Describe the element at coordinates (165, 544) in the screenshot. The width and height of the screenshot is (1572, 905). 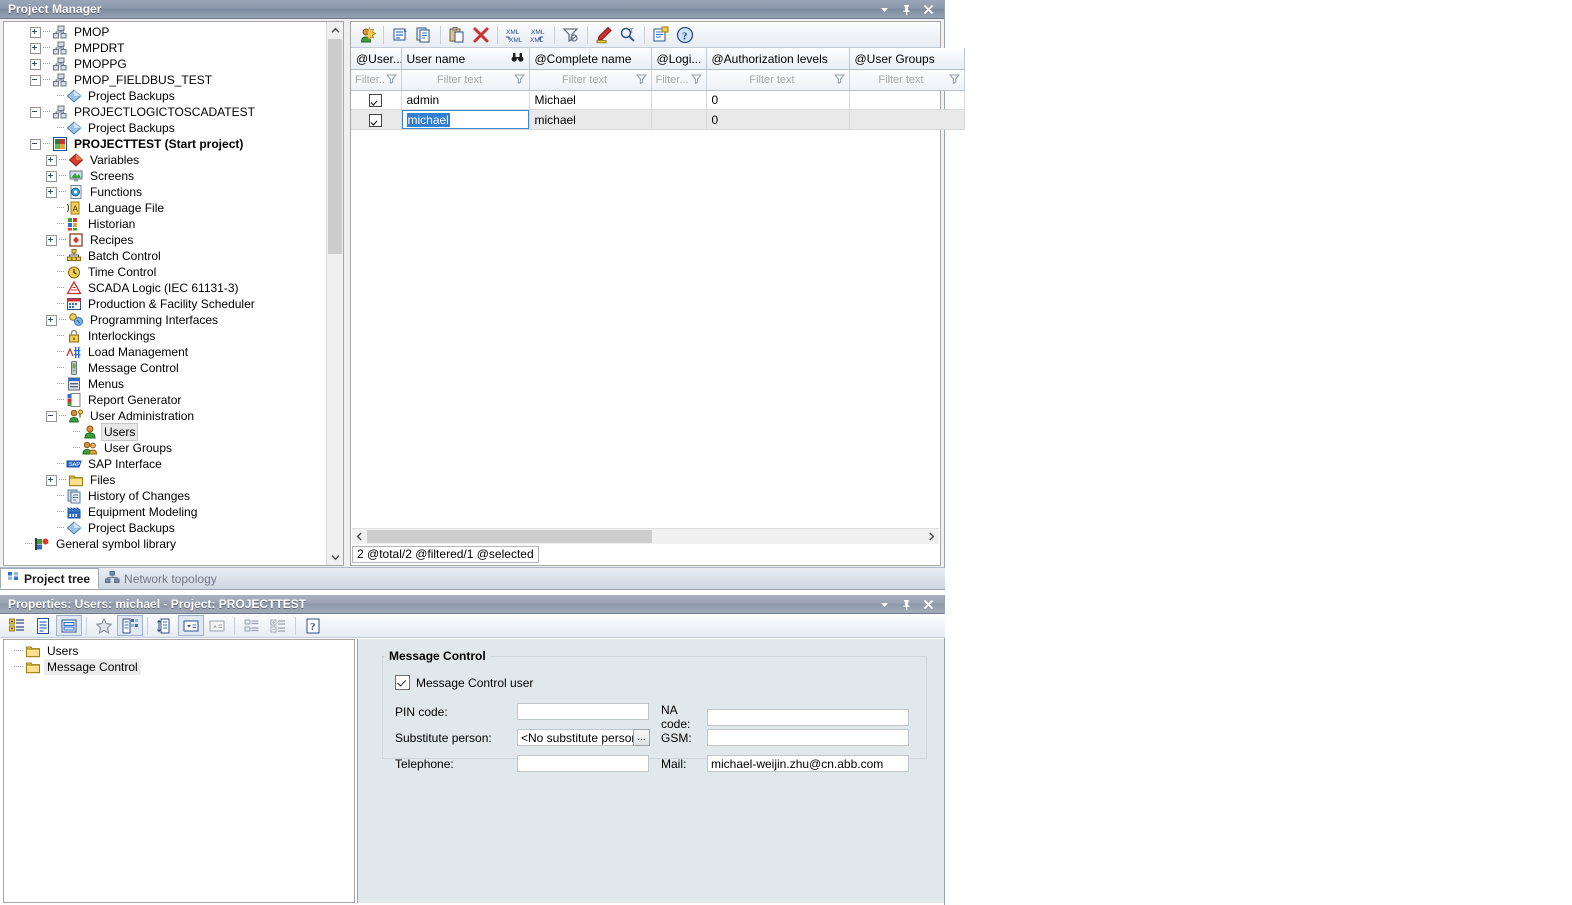
I see `tree-item-general-symbol-library: General symbol library` at that location.